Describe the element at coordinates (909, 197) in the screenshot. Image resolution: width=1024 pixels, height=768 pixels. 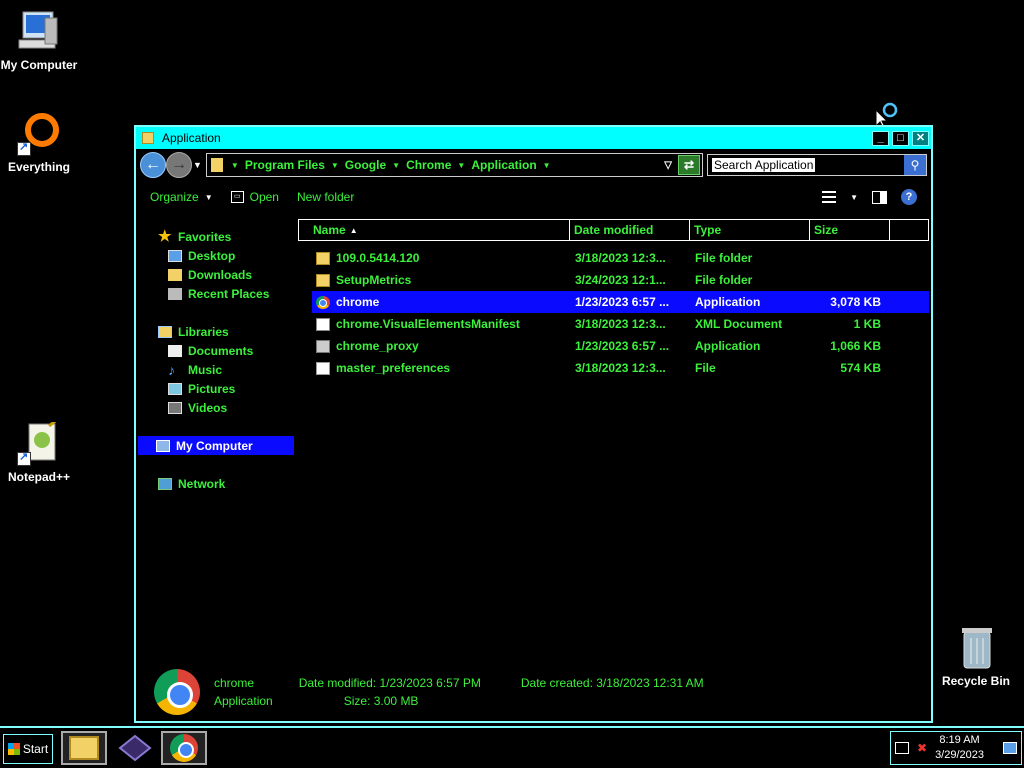
I see `help-icon: ?` at that location.